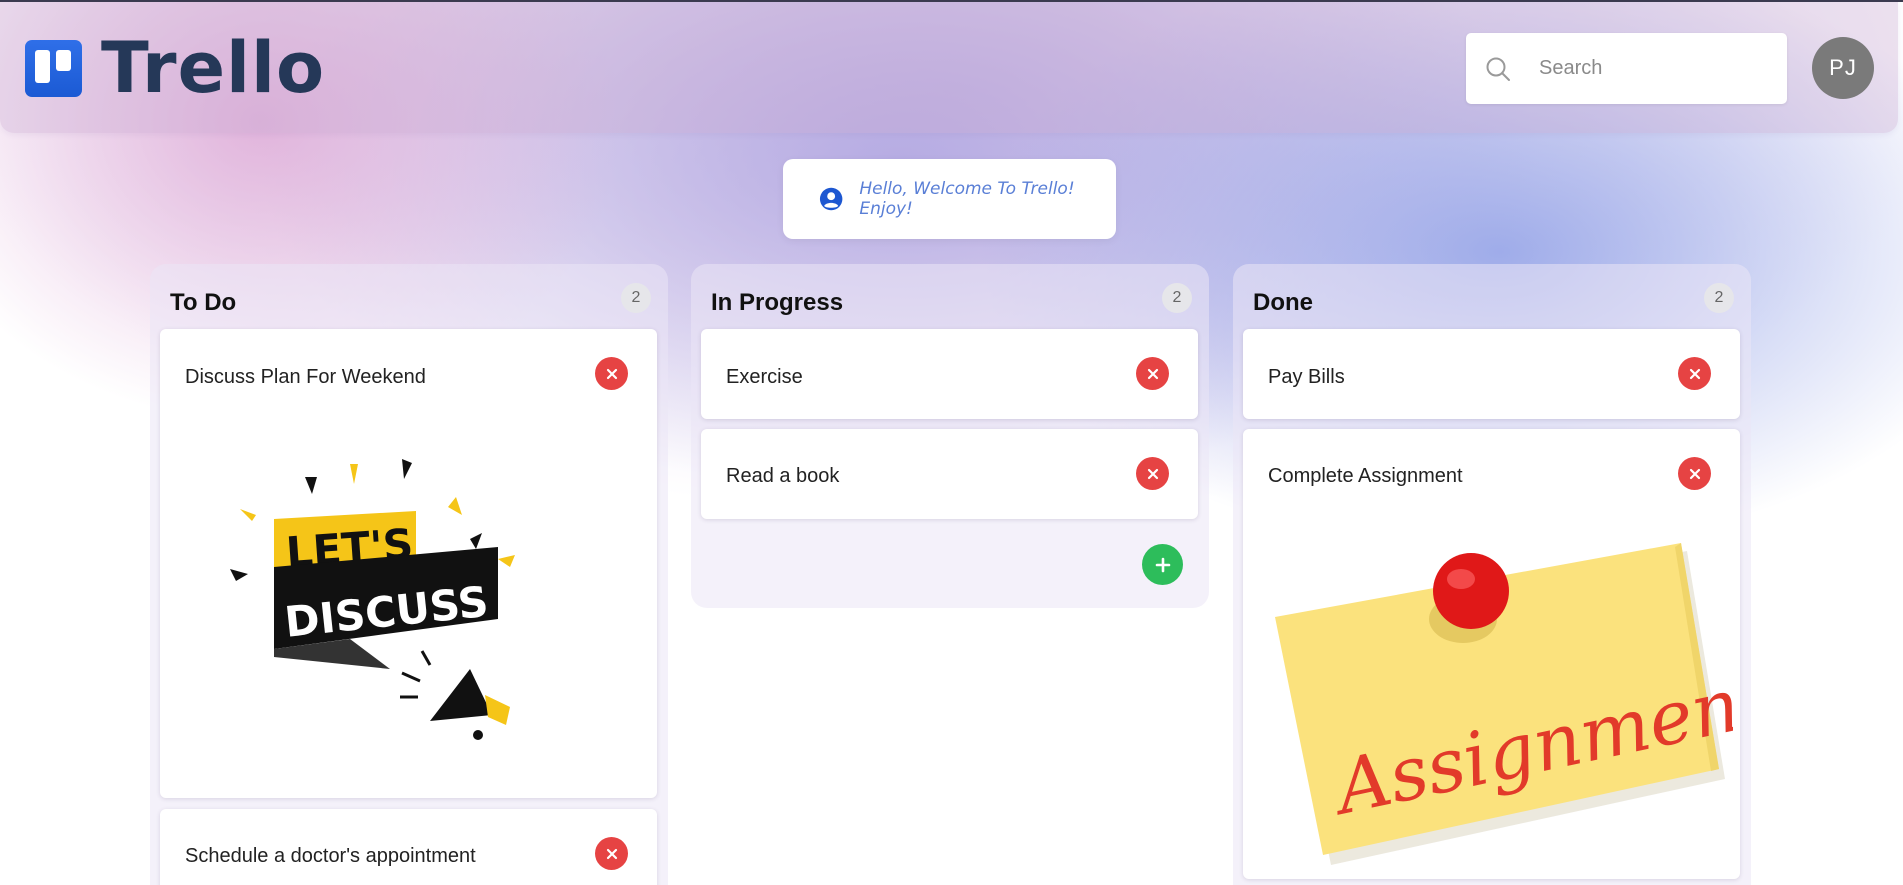 This screenshot has width=1903, height=885. I want to click on card-title: Discuss Plan For Weekend, so click(305, 377).